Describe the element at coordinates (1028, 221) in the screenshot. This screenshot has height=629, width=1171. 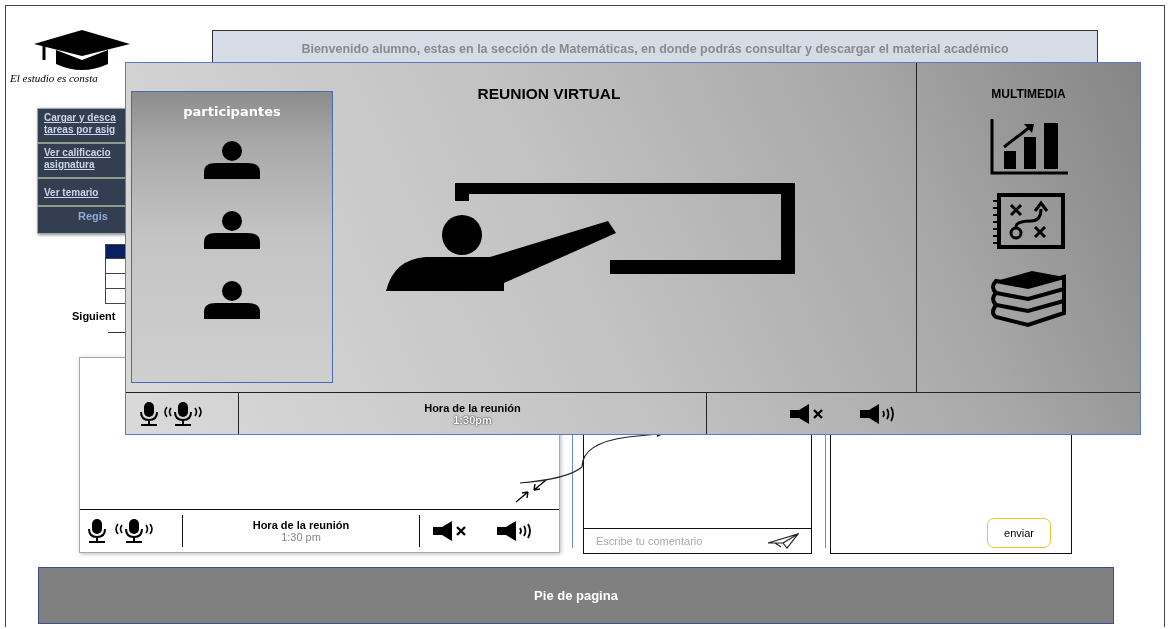
I see `notebook-icon` at that location.